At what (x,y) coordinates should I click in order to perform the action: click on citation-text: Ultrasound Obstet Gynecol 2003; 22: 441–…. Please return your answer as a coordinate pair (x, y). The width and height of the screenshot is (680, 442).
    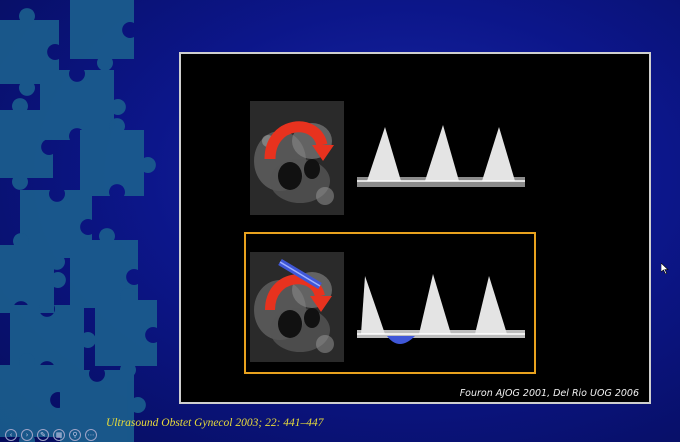
    Looking at the image, I should click on (215, 423).